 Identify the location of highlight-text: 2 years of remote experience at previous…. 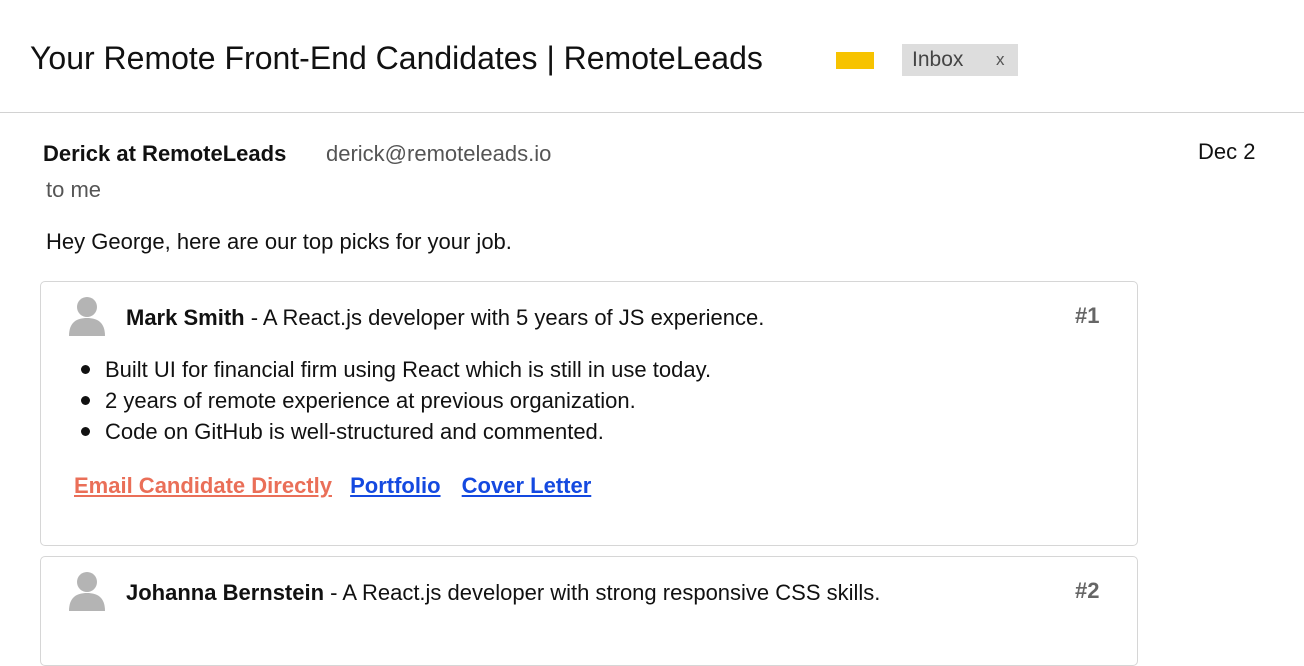
(370, 400).